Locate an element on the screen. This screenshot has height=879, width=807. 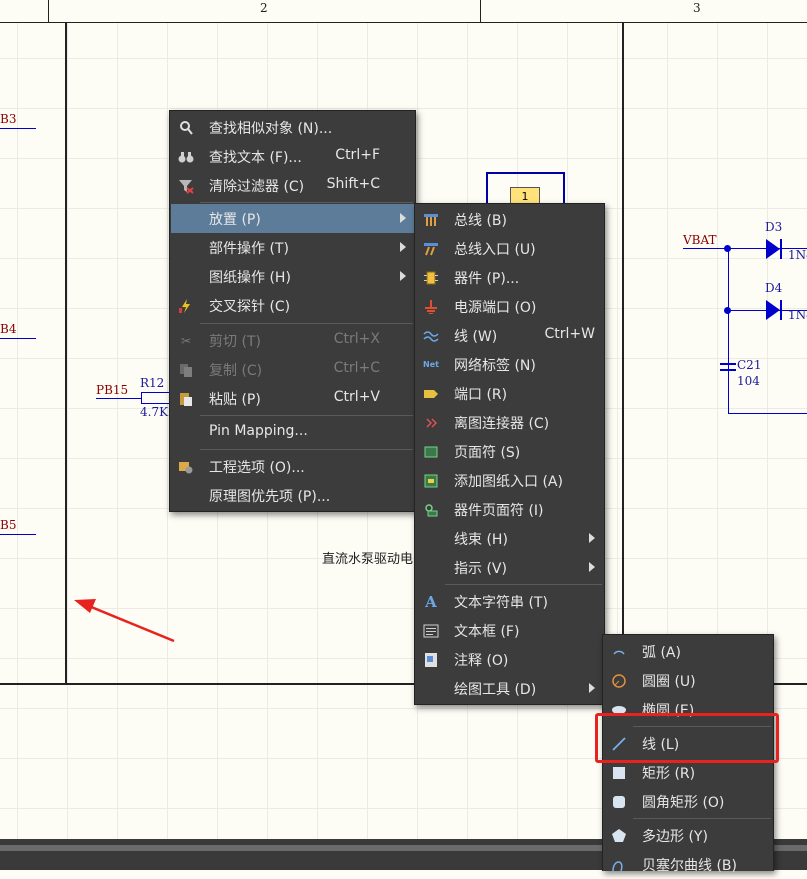
c21-value: 104 is located at coordinates (748, 381).